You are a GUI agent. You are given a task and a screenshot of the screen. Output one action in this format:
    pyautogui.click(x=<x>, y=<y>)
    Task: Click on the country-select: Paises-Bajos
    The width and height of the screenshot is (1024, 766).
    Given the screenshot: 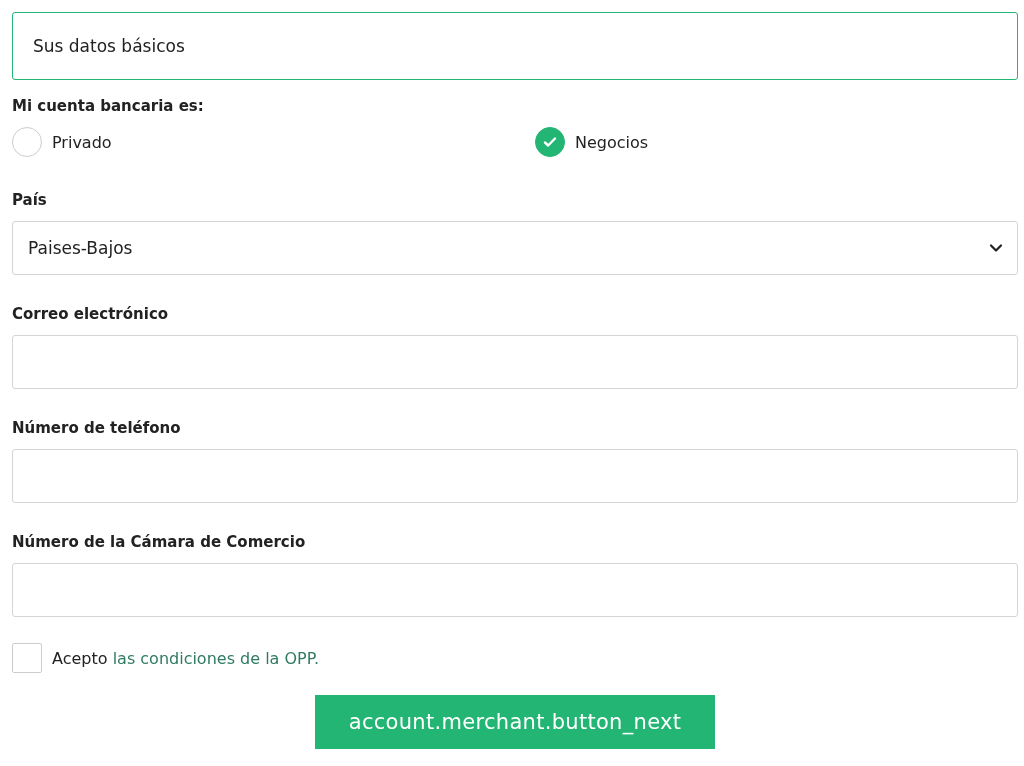 What is the action you would take?
    pyautogui.click(x=515, y=248)
    